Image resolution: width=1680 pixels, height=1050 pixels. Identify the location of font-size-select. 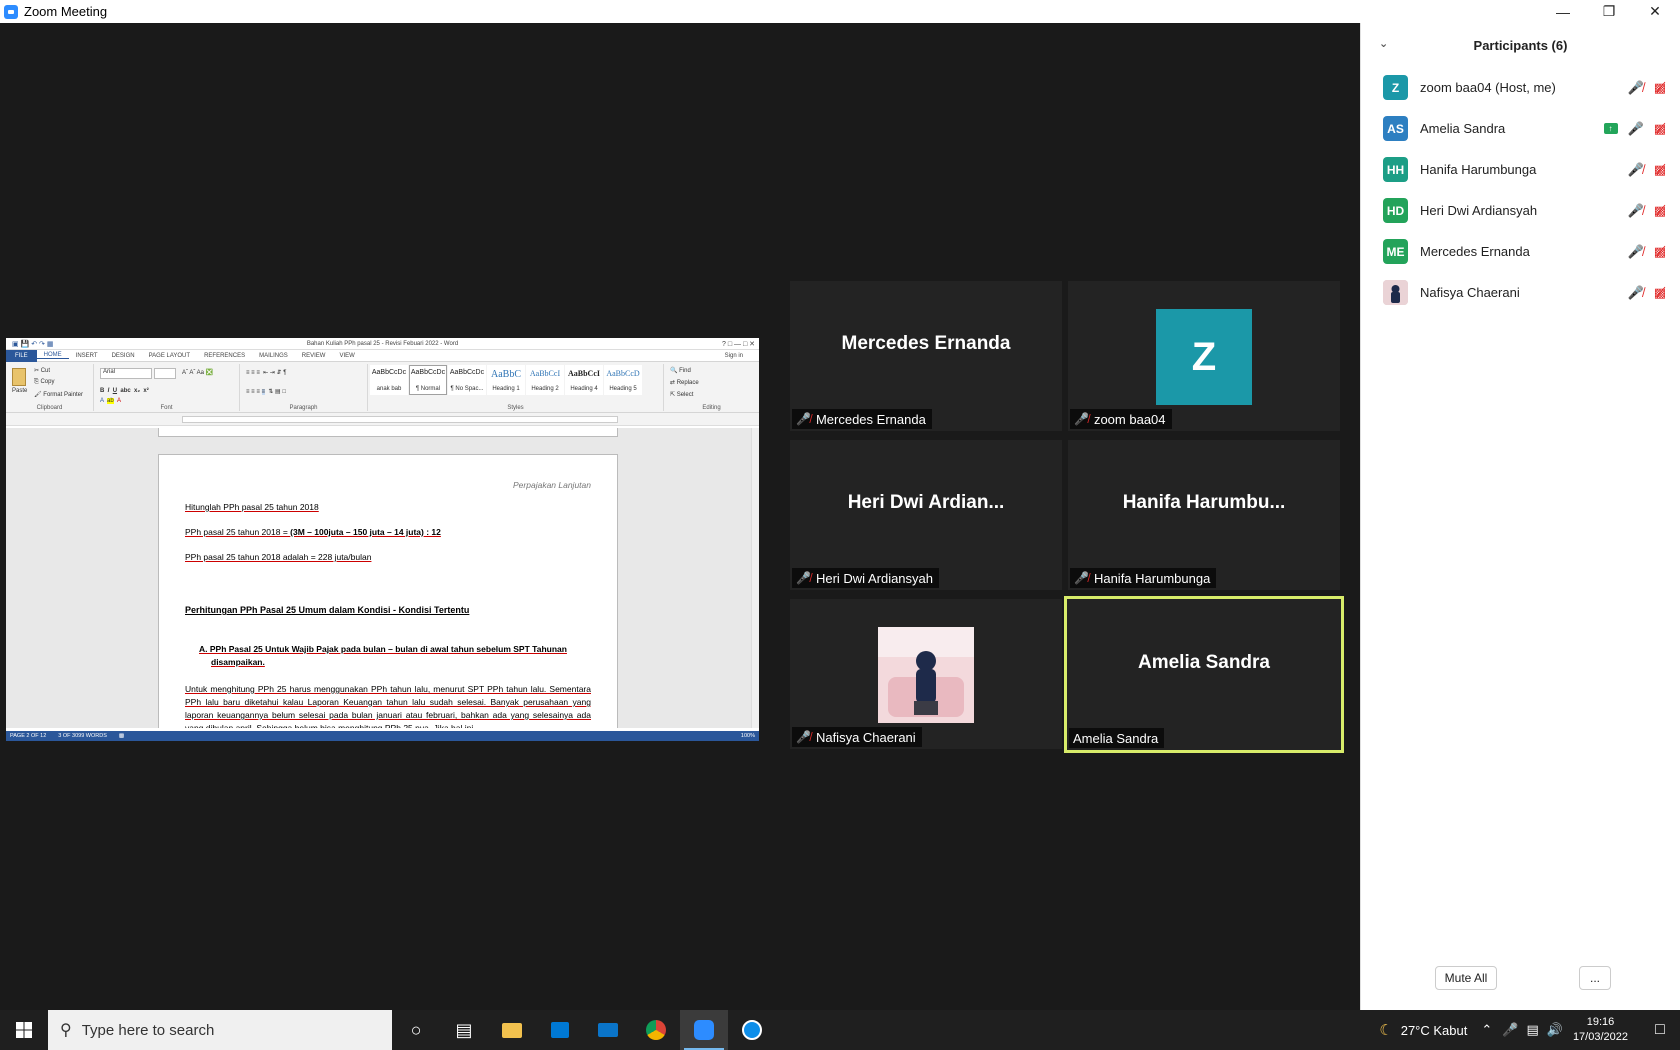
(165, 373).